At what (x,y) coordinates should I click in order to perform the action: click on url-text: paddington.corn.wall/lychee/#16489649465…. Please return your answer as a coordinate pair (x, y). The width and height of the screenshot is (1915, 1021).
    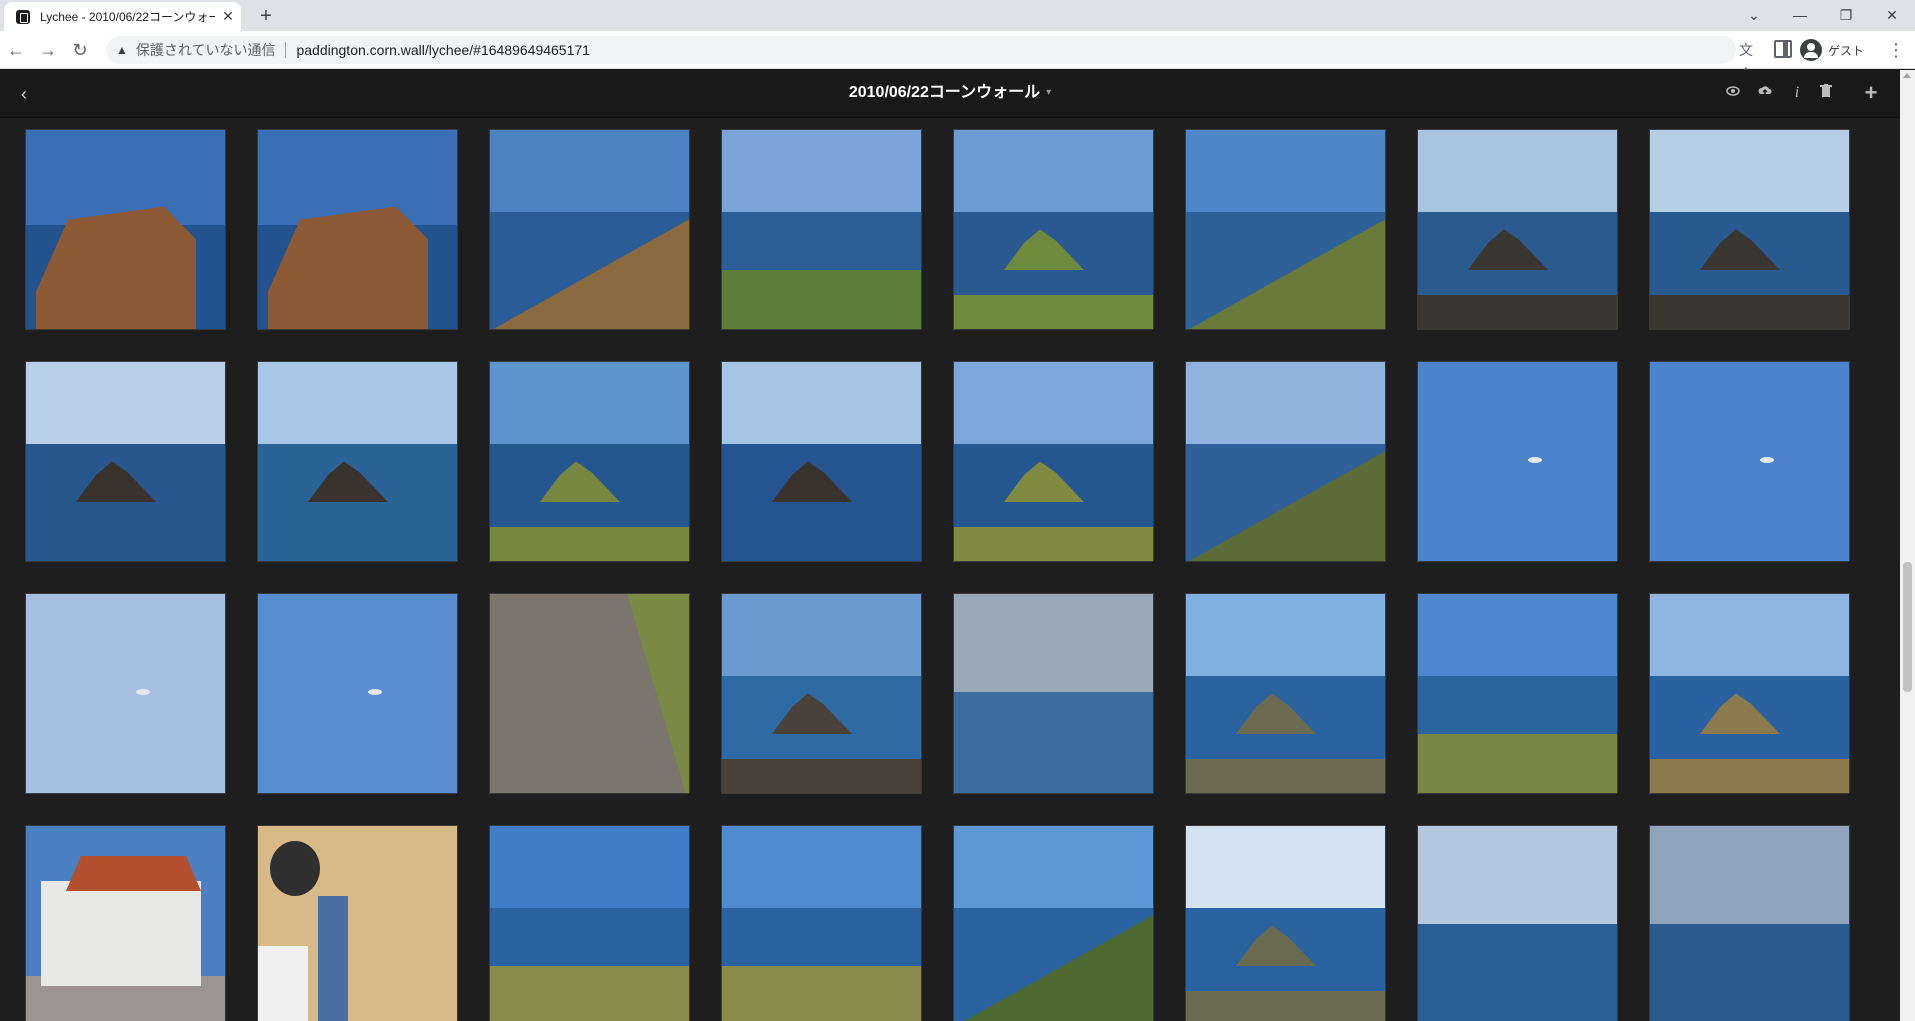
    Looking at the image, I should click on (442, 50).